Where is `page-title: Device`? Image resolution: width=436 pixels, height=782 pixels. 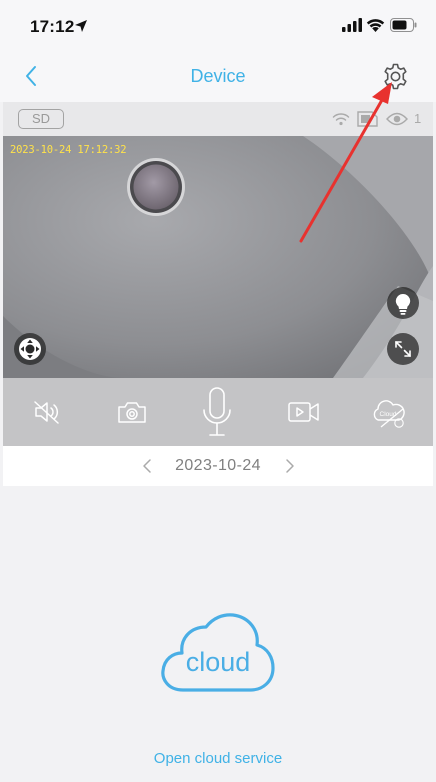 page-title: Device is located at coordinates (218, 76).